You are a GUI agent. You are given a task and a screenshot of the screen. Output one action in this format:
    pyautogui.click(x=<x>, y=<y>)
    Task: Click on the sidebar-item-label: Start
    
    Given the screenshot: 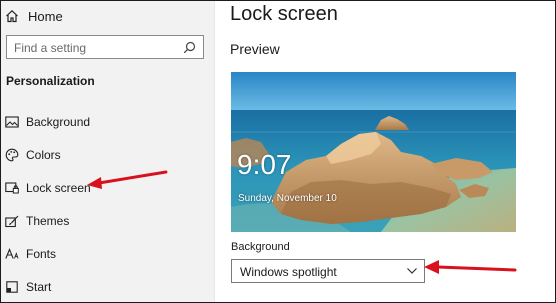 What is the action you would take?
    pyautogui.click(x=39, y=287)
    